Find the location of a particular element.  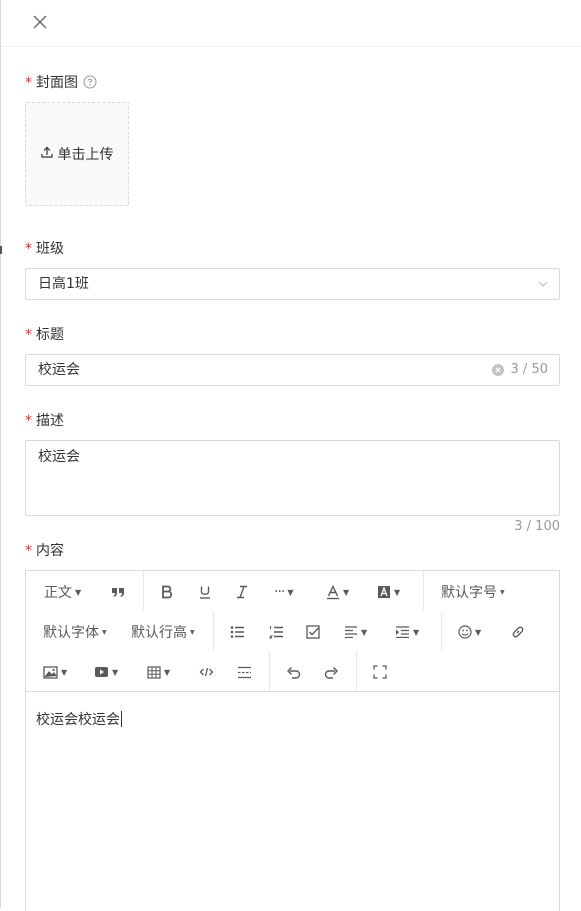

cover-upload-button: 单击上传 is located at coordinates (77, 154).